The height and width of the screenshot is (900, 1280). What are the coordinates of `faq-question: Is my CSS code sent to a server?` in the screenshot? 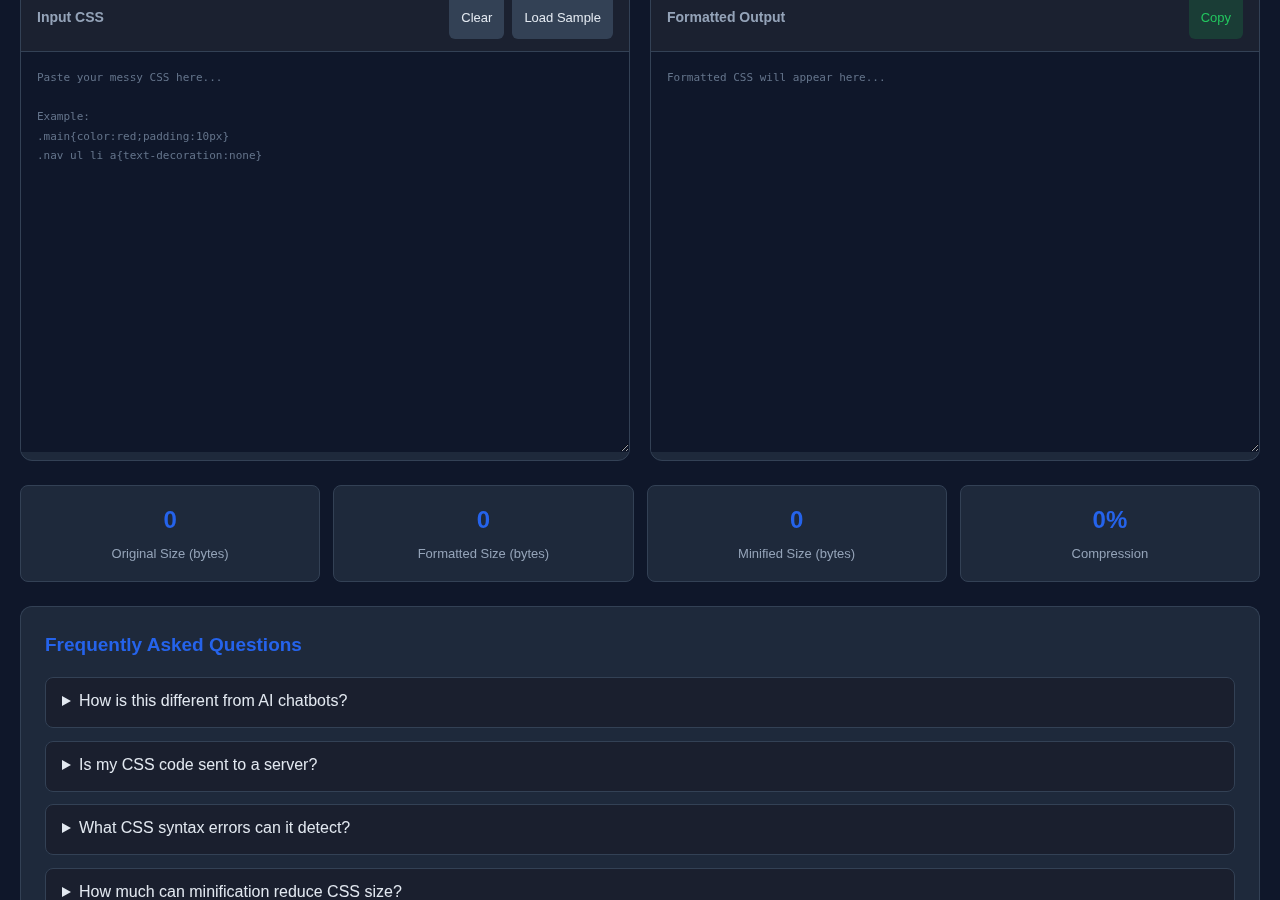 It's located at (640, 766).